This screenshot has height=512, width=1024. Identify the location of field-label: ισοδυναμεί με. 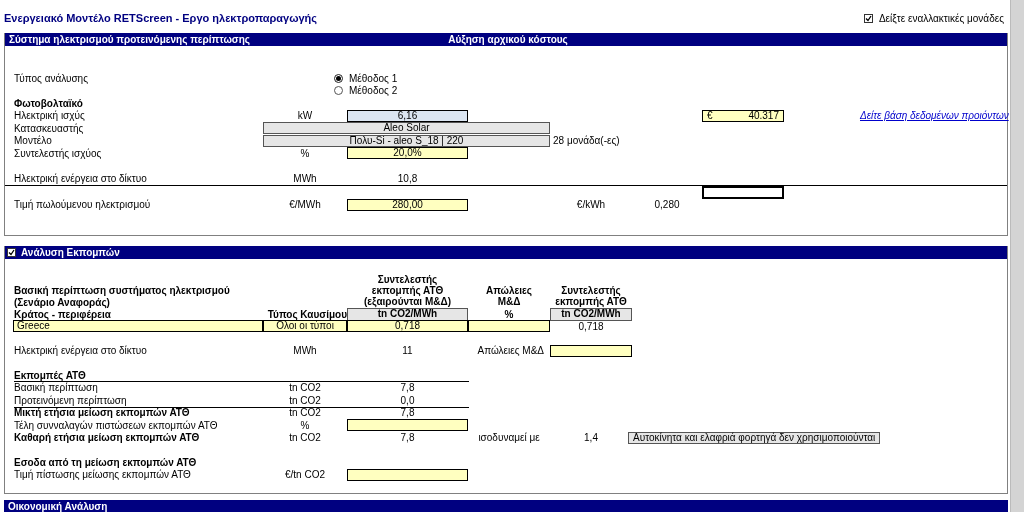
(509, 438).